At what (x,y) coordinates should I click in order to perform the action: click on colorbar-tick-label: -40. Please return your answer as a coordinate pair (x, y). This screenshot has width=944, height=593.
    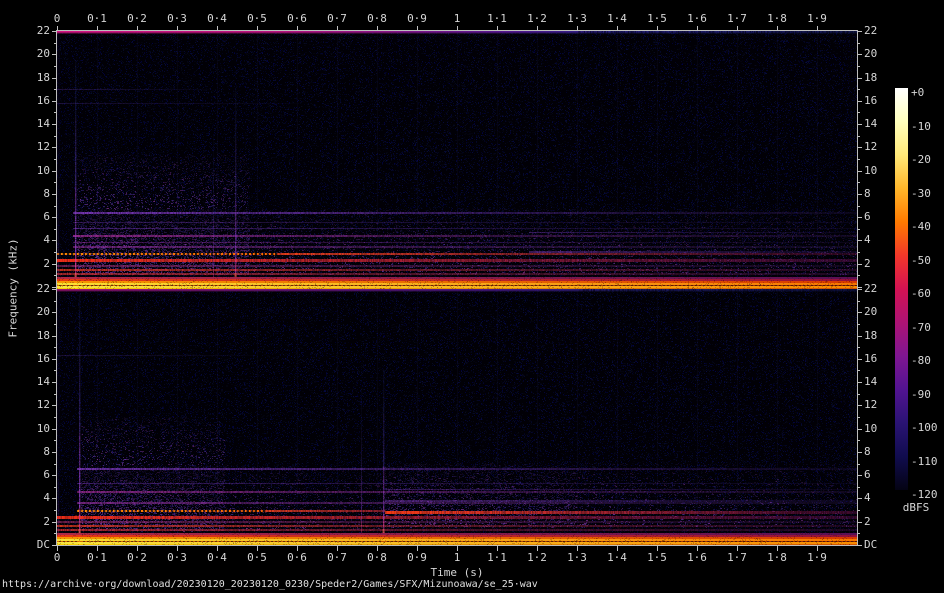
    Looking at the image, I should click on (921, 226).